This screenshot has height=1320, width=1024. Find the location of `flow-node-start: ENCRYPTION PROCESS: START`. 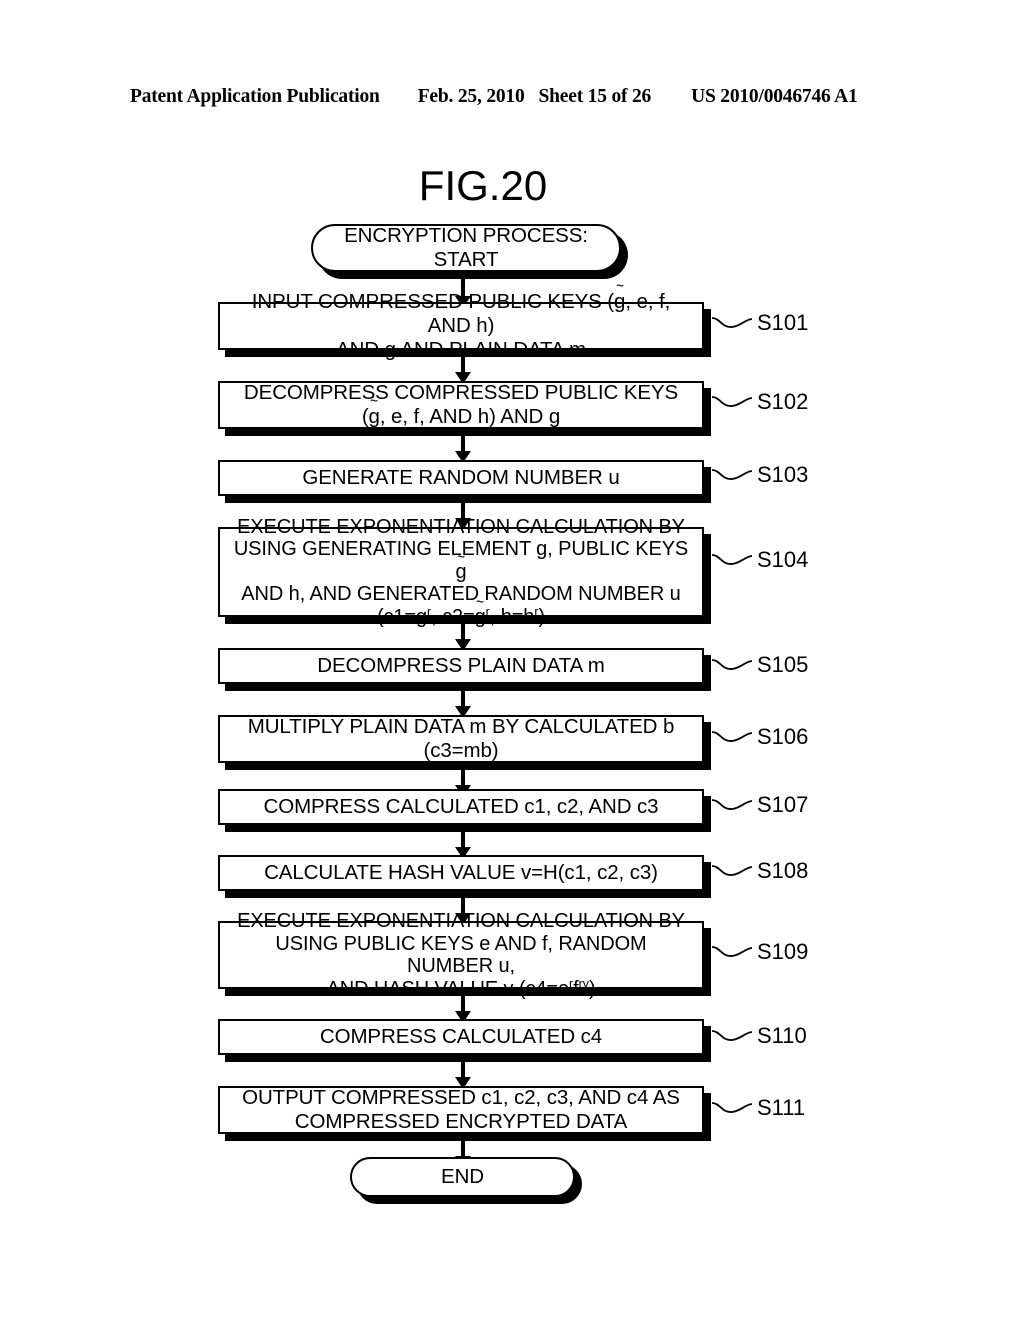

flow-node-start: ENCRYPTION PROCESS: START is located at coordinates (469, 251).